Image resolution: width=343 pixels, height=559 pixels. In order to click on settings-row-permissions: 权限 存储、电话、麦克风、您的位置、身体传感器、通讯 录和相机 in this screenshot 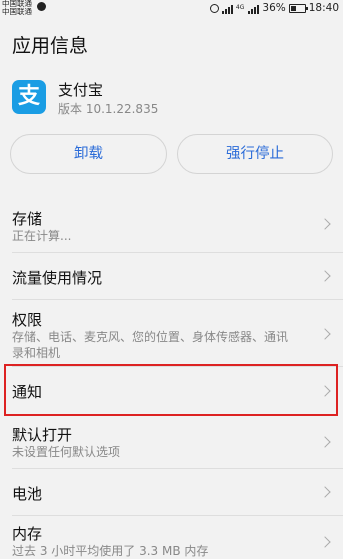, I will do `click(171, 332)`.